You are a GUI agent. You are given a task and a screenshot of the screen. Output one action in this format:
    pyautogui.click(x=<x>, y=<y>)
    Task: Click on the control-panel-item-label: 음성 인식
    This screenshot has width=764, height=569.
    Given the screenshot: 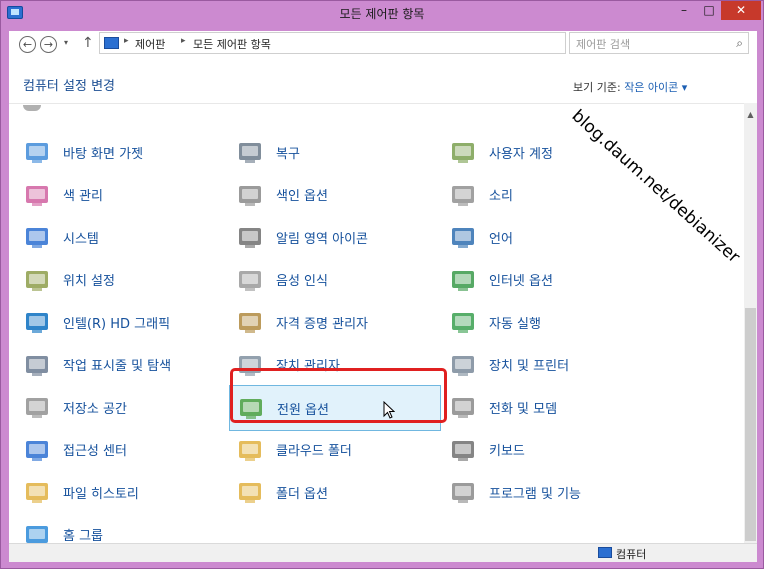 What is the action you would take?
    pyautogui.click(x=302, y=281)
    